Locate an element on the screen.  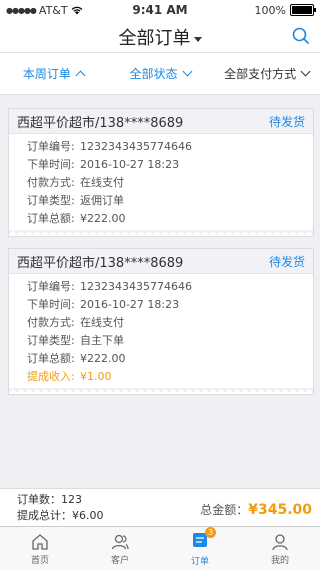
tab-profile: 我的 is located at coordinates (280, 548).